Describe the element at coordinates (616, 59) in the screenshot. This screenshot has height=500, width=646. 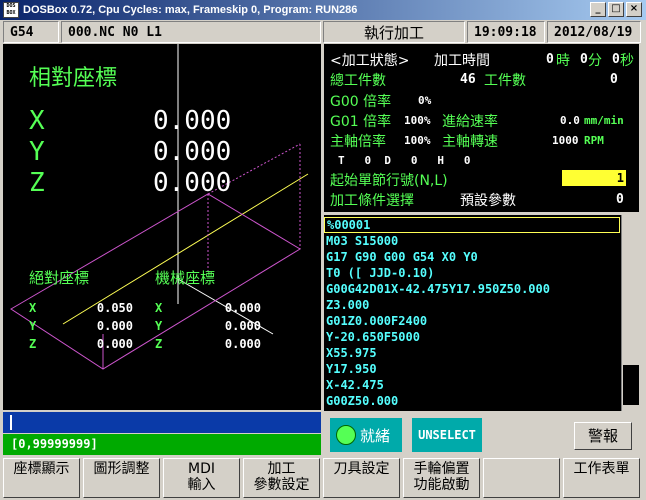
I see `time-seconds: 0` at that location.